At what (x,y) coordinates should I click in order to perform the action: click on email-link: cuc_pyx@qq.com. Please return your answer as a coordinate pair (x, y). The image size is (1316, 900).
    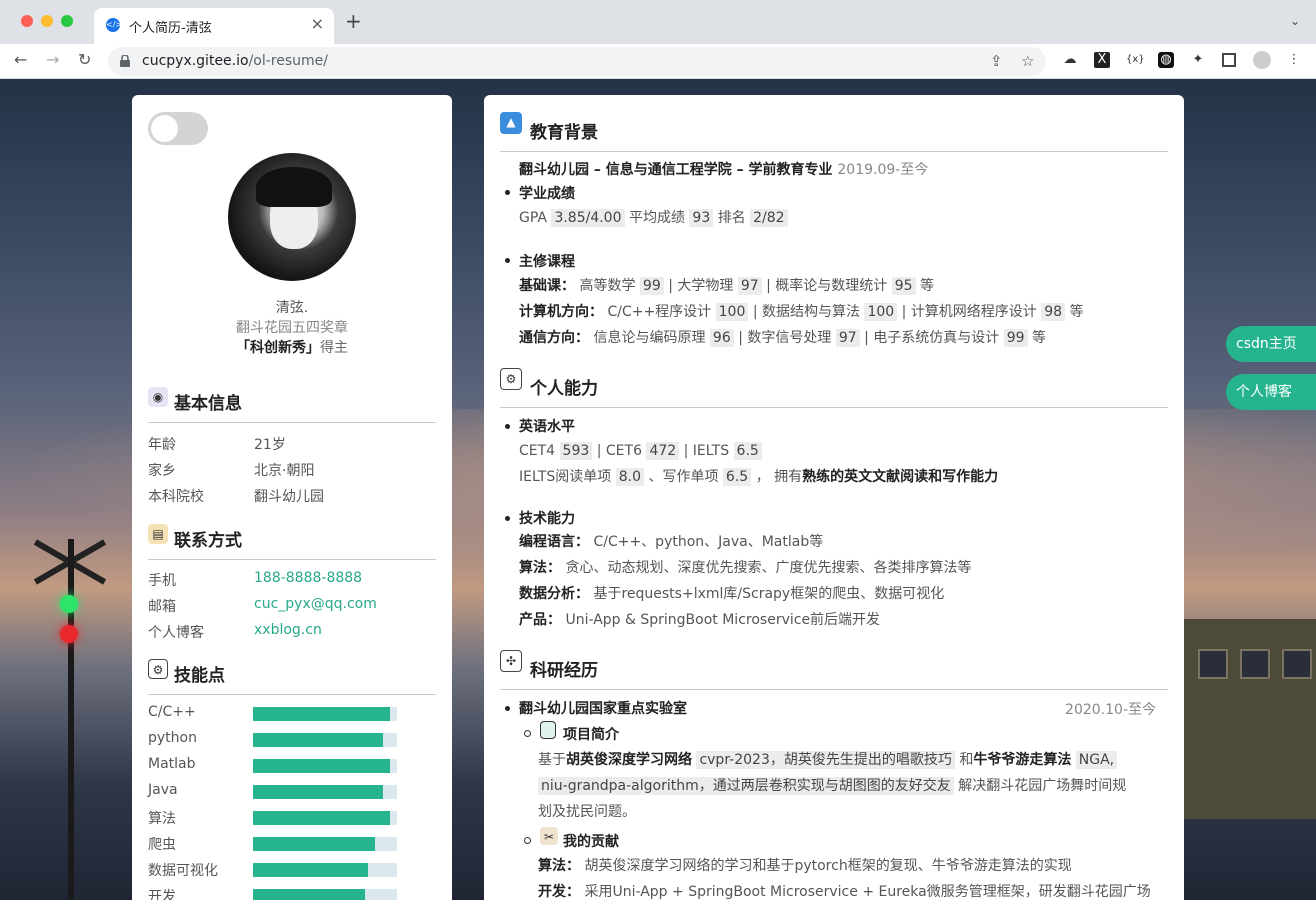
    Looking at the image, I should click on (315, 604).